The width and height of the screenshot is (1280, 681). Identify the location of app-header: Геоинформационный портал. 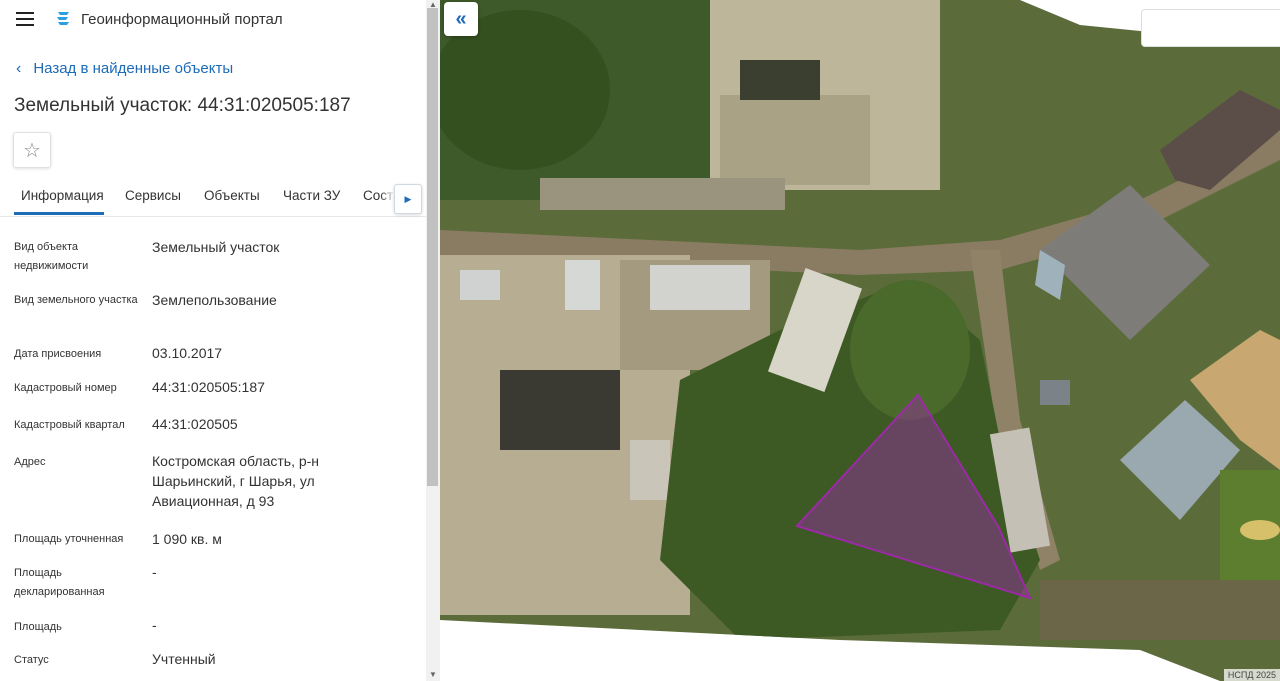
(213, 20).